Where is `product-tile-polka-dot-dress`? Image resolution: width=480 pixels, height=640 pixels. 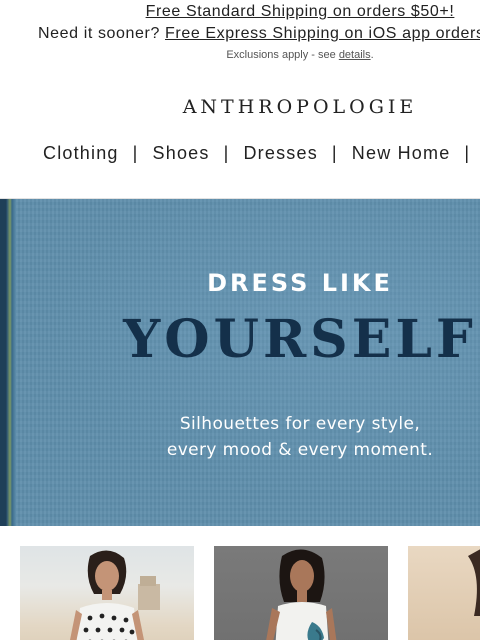
product-tile-polka-dot-dress is located at coordinates (107, 593).